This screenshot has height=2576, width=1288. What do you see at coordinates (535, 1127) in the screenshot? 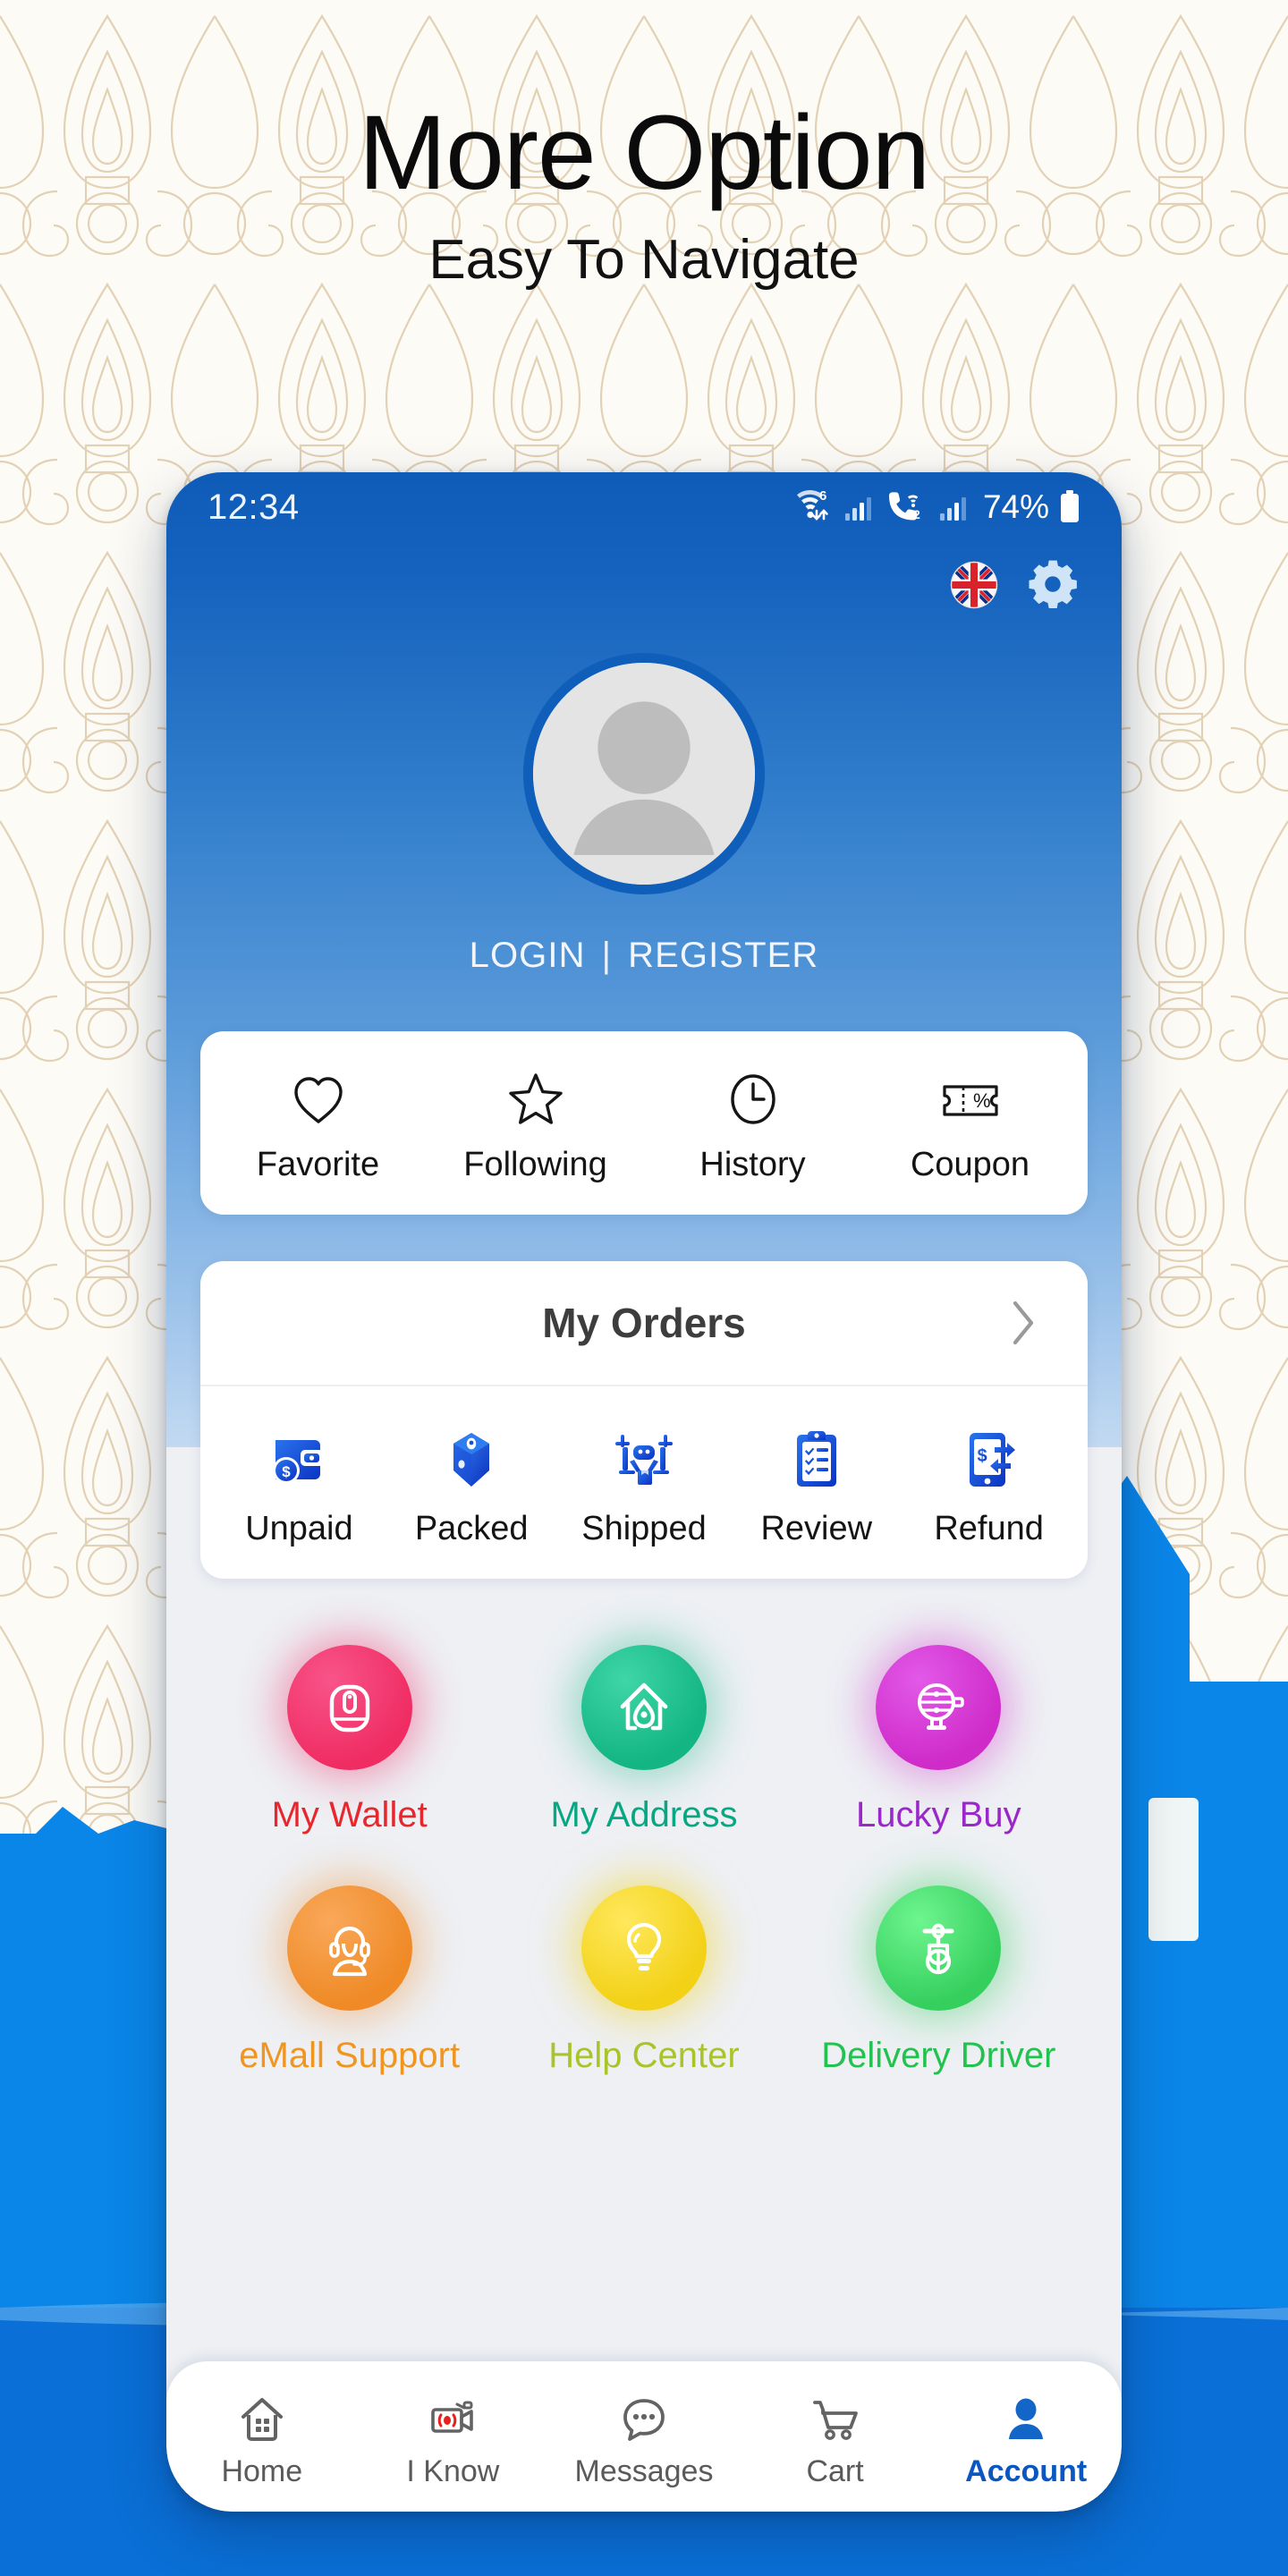
I see `quick-action-following: Following` at bounding box center [535, 1127].